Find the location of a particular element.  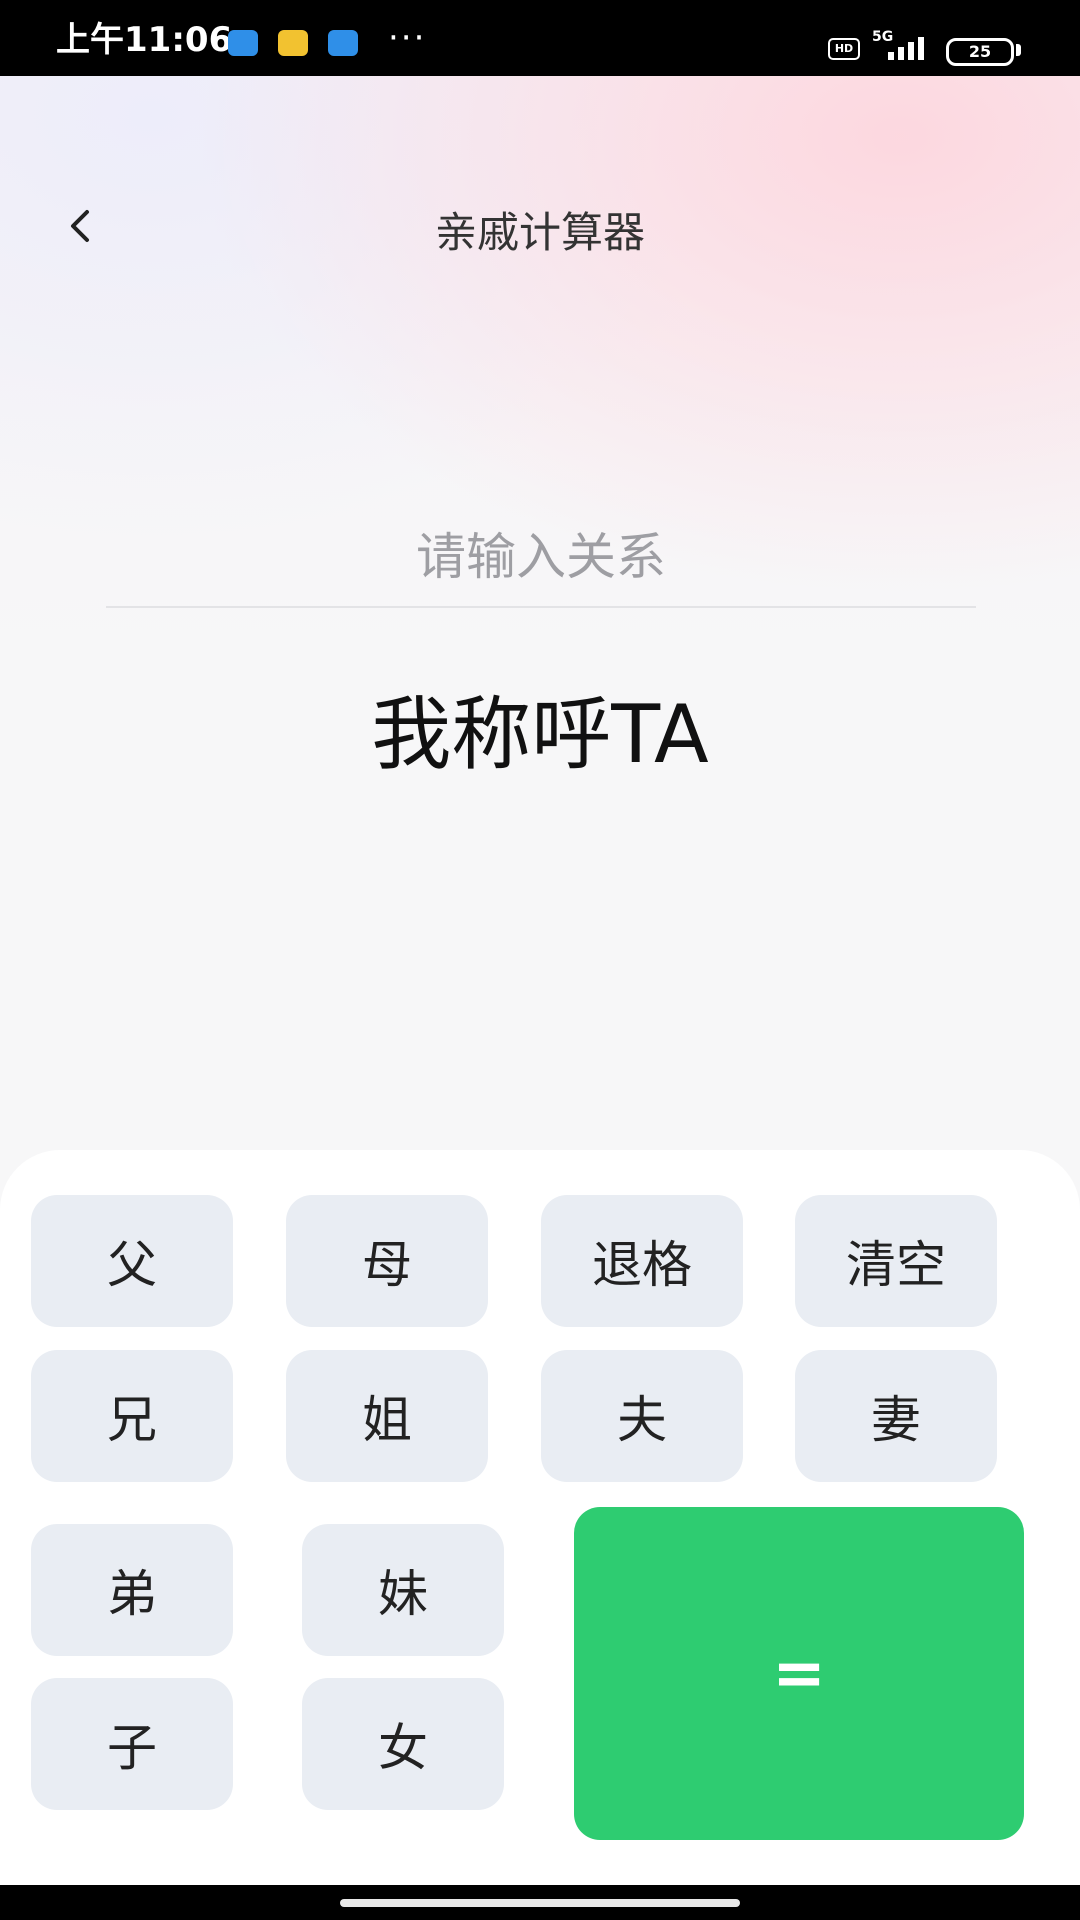

key-elder-sister: 姐 is located at coordinates (387, 1416).